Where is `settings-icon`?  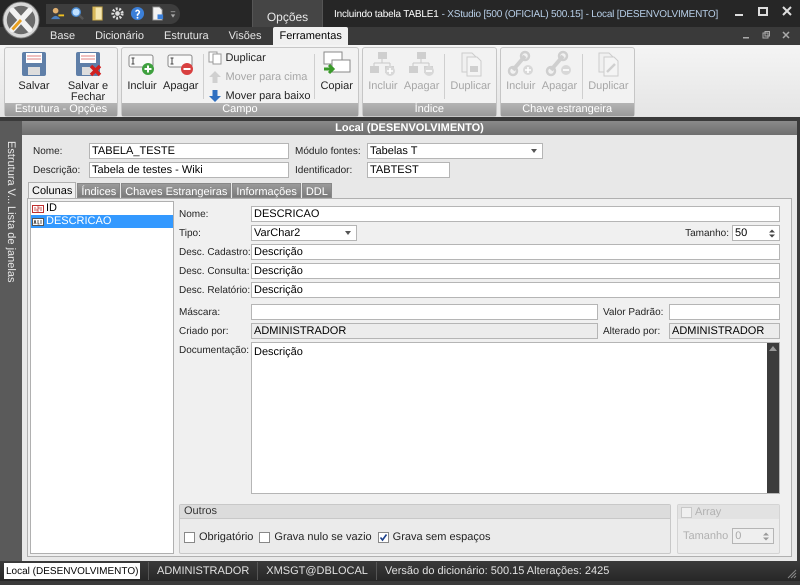 settings-icon is located at coordinates (117, 13).